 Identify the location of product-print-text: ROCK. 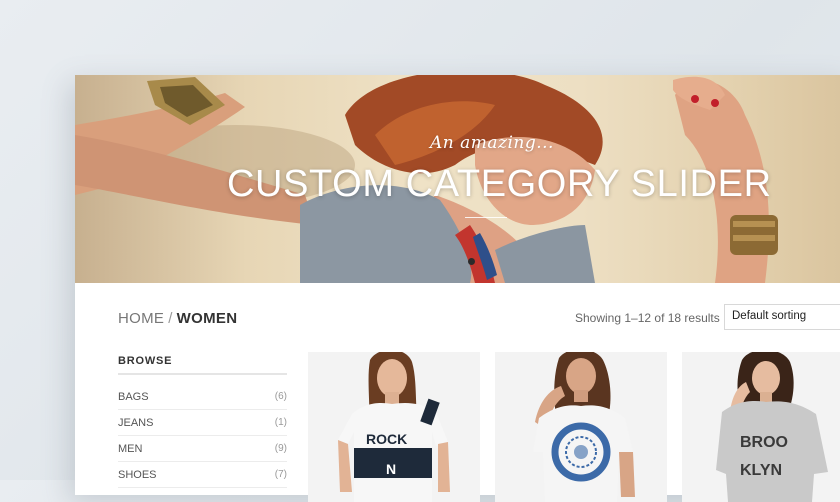
(386, 439).